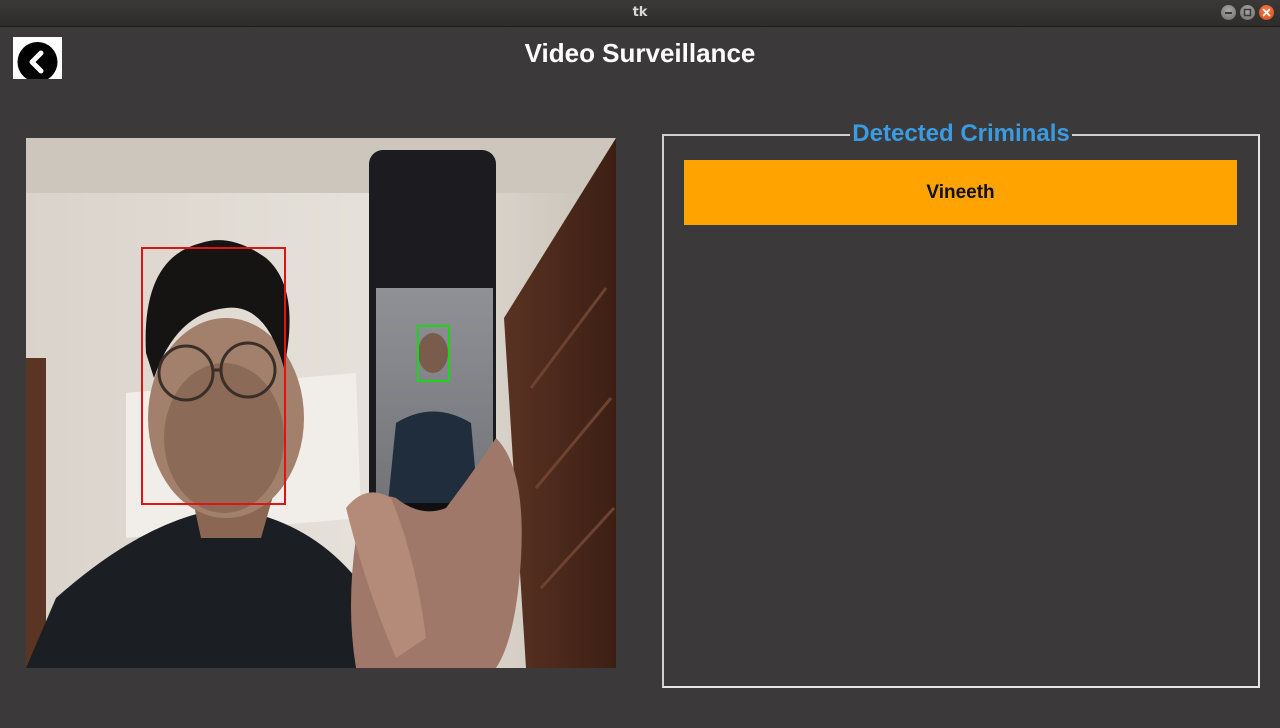 The height and width of the screenshot is (728, 1280). What do you see at coordinates (640, 53) in the screenshot?
I see `page-title: Video Surveillance` at bounding box center [640, 53].